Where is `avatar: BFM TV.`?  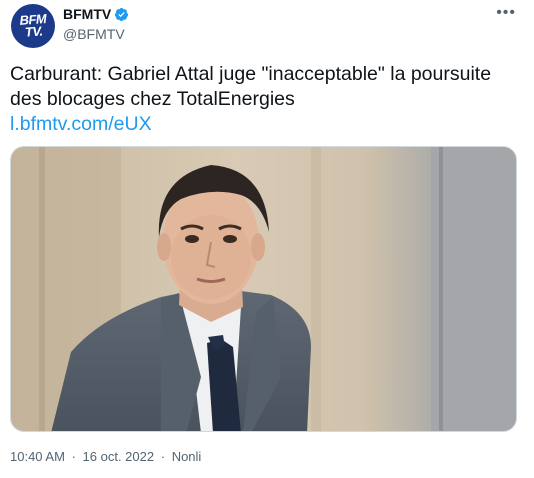
avatar: BFM TV. is located at coordinates (33, 26).